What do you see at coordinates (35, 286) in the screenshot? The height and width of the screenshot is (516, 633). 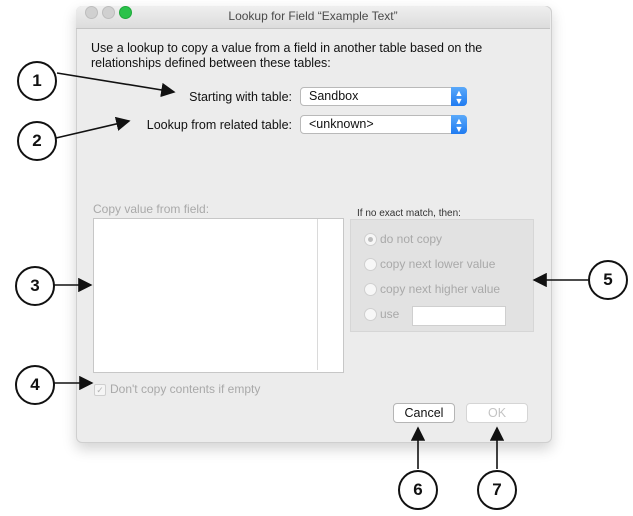 I see `callout-3: 3` at bounding box center [35, 286].